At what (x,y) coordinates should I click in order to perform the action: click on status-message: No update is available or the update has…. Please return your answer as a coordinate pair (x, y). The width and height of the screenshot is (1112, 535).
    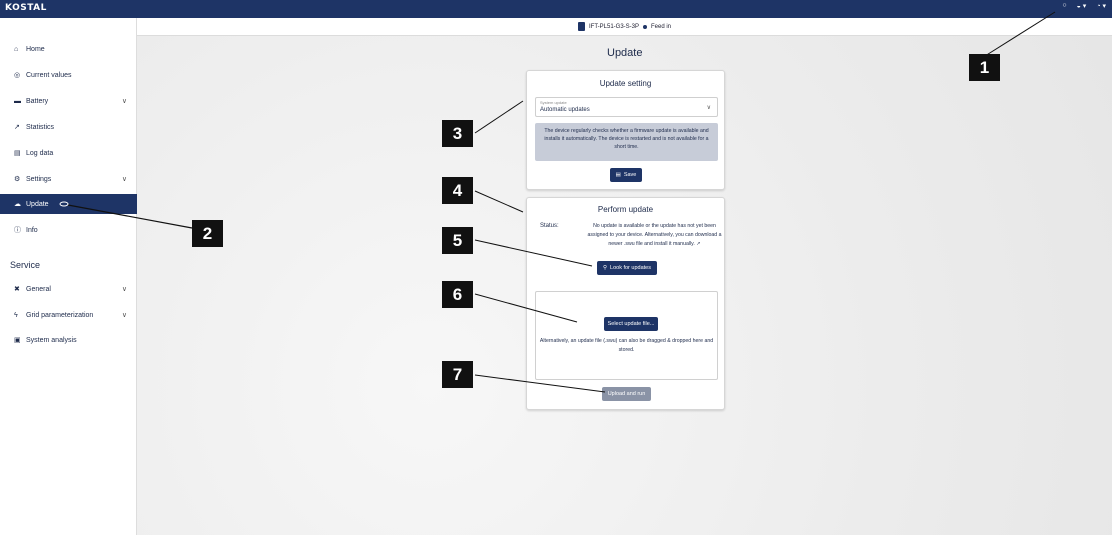
    Looking at the image, I should click on (654, 235).